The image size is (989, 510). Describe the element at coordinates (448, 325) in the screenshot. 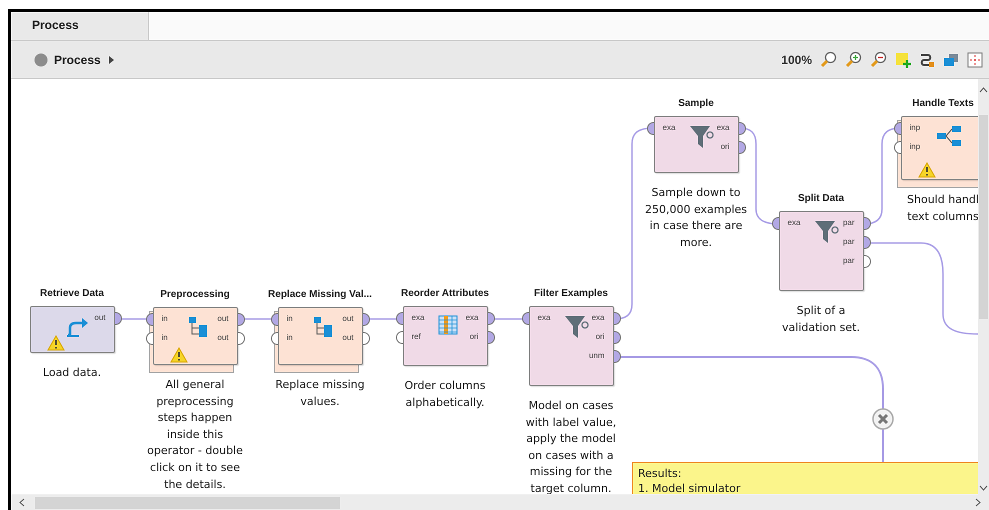

I see `table-icon` at that location.